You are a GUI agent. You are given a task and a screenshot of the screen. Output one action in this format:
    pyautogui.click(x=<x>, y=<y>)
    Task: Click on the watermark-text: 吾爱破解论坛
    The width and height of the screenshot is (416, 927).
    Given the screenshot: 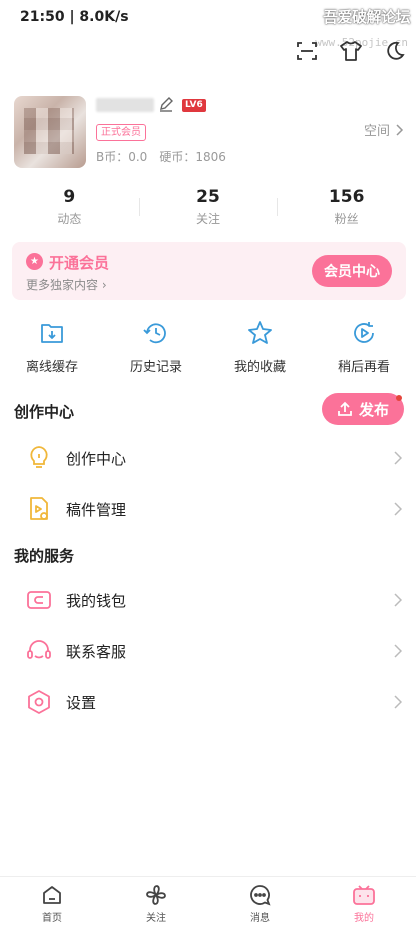 What is the action you would take?
    pyautogui.click(x=366, y=17)
    